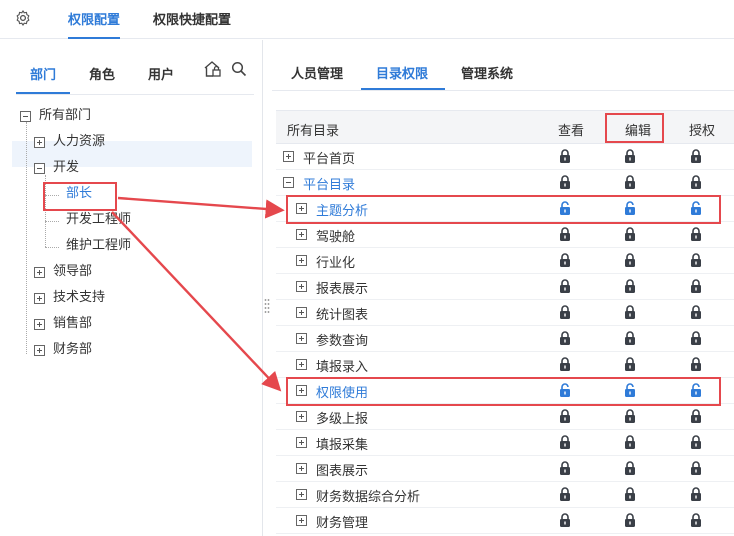  Describe the element at coordinates (102, 73) in the screenshot. I see `tab-role: 角色` at that location.